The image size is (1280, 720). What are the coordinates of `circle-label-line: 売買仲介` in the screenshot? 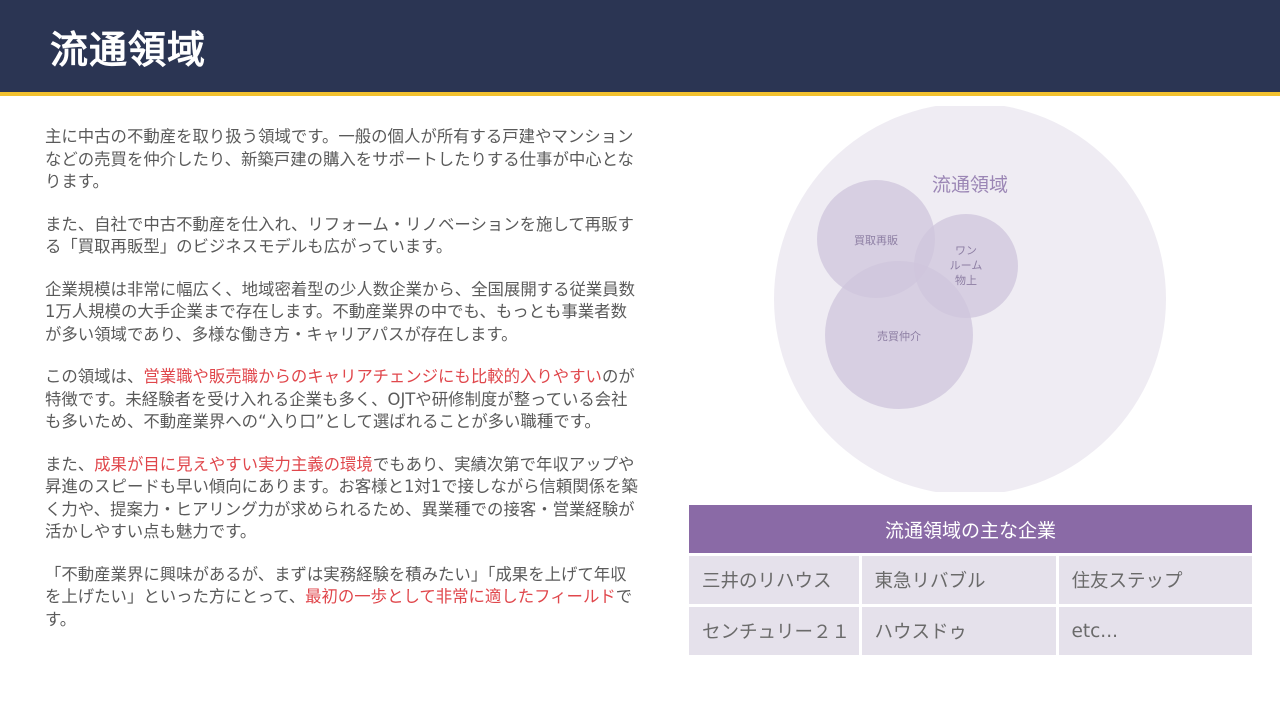 It's located at (899, 336).